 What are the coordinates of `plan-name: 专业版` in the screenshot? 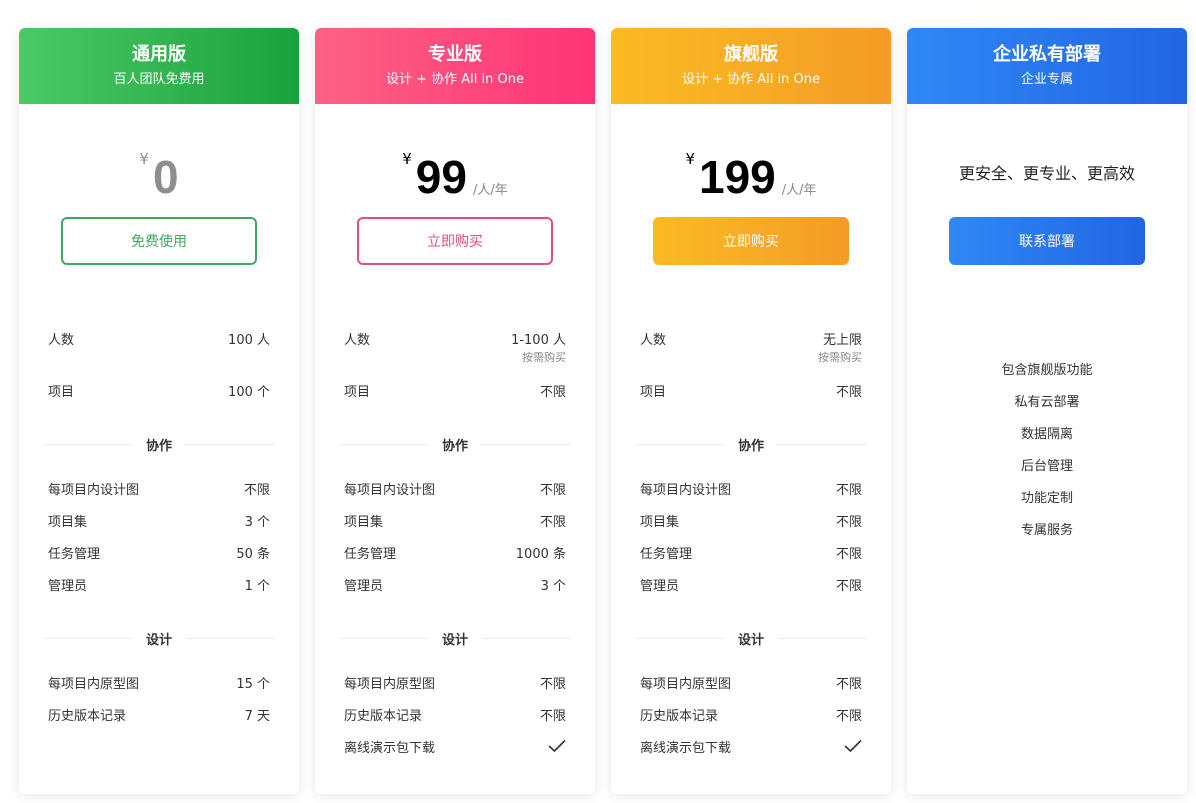 It's located at (455, 54).